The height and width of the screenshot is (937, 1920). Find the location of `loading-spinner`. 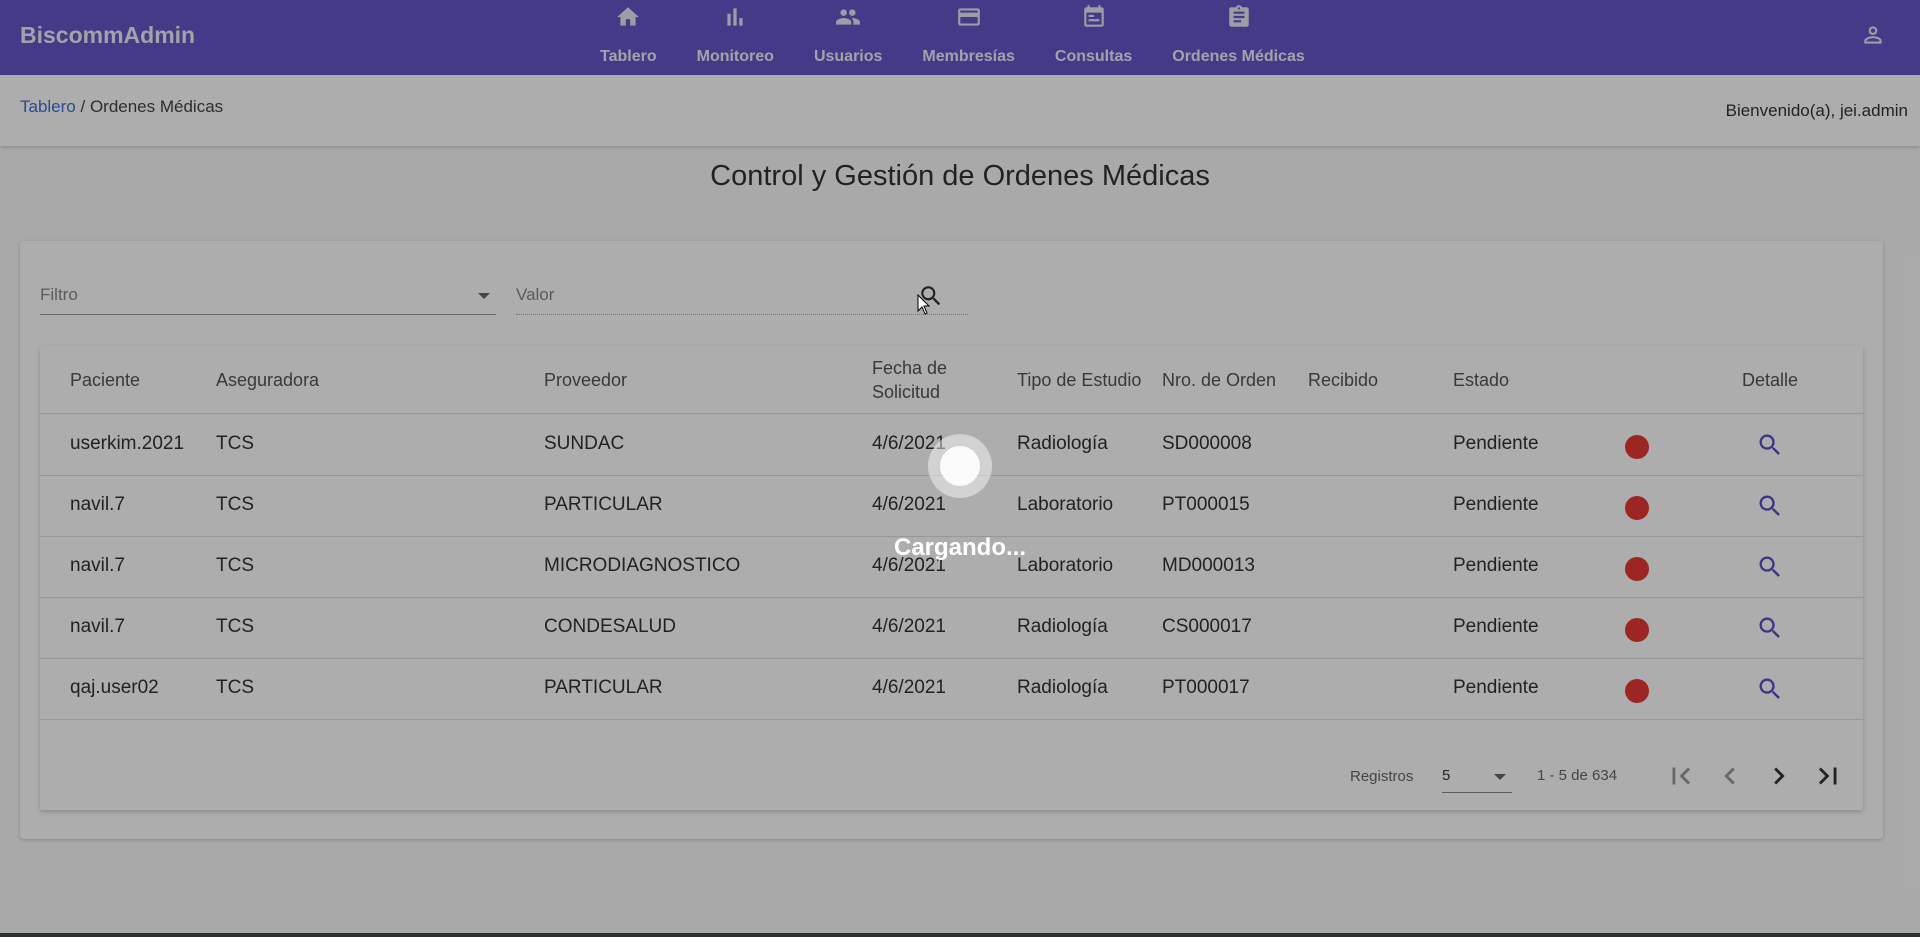

loading-spinner is located at coordinates (960, 466).